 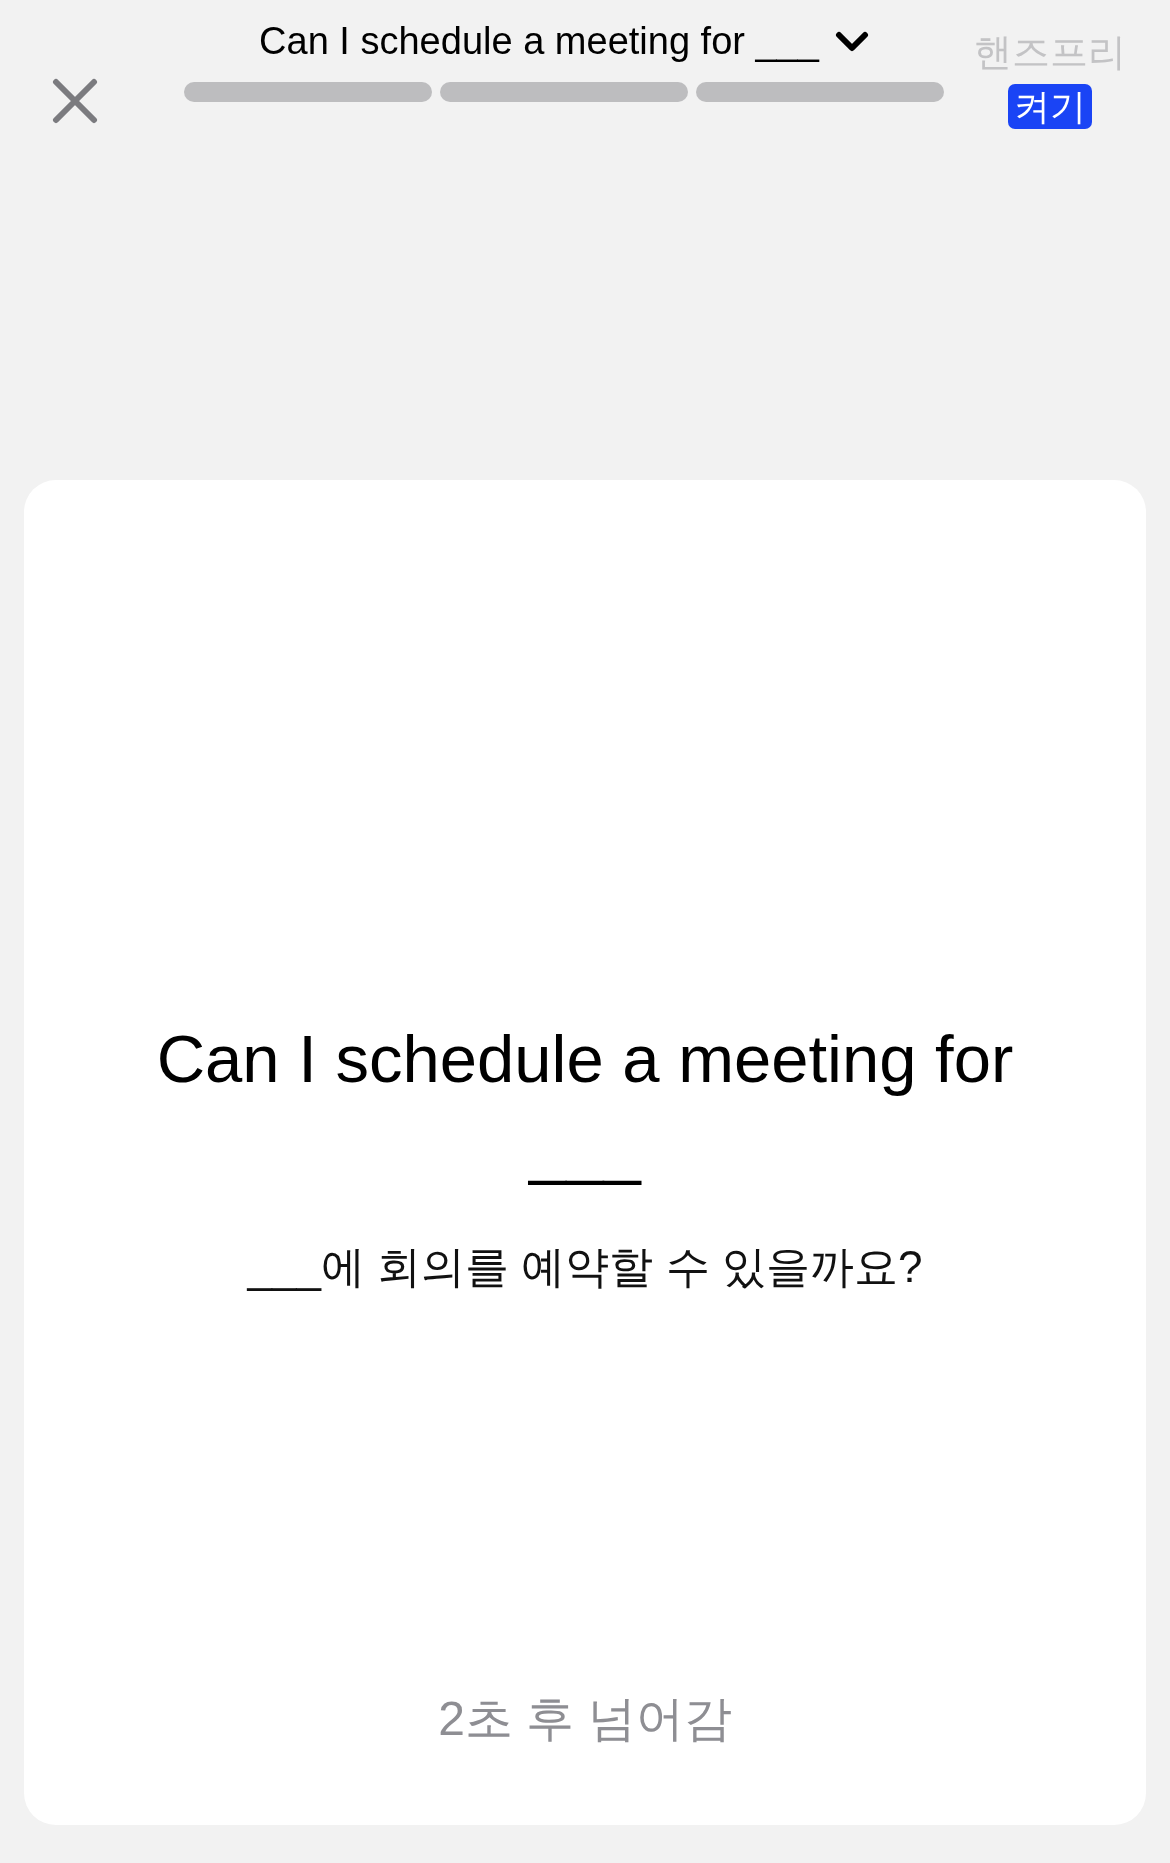 I want to click on translation-text: ___에 회의를 예약할 수 있을까요?, so click(x=585, y=1266).